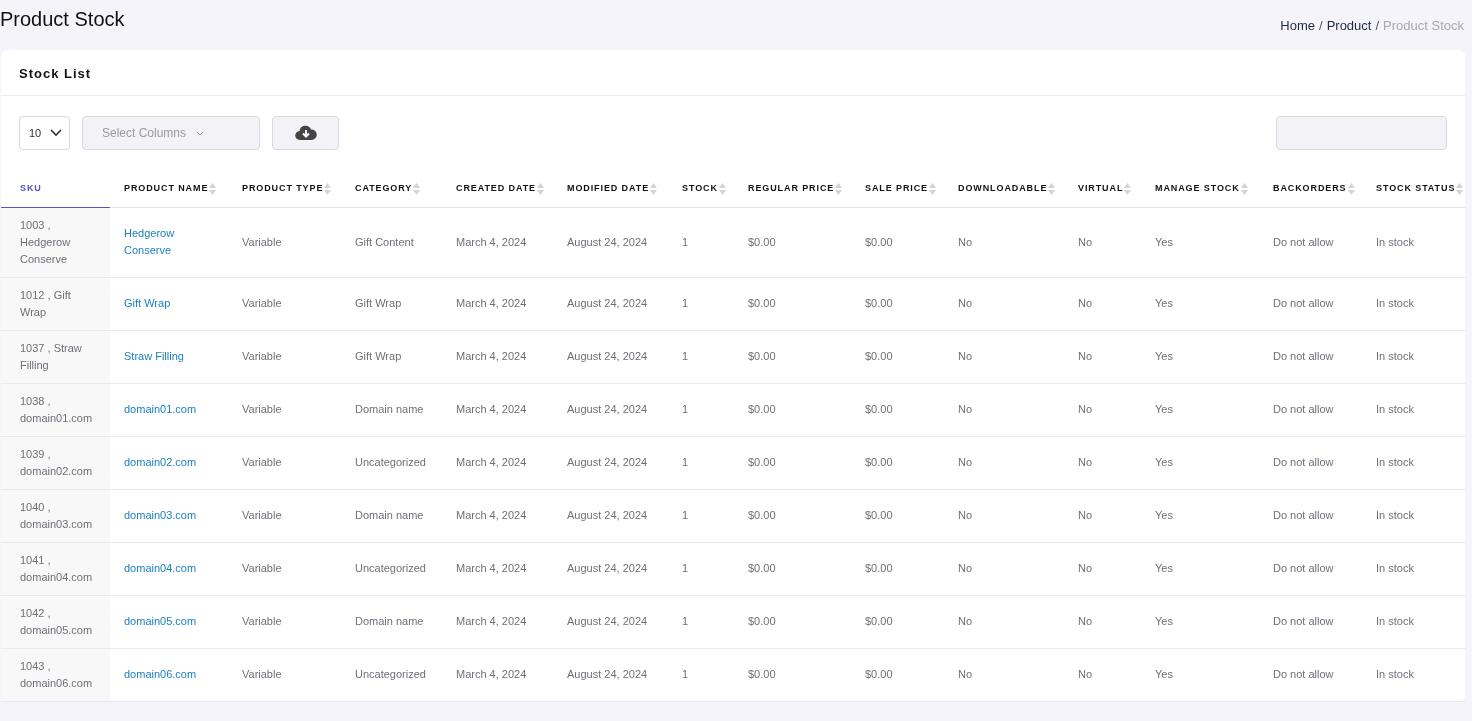 Image resolution: width=1472 pixels, height=721 pixels. What do you see at coordinates (391, 242) in the screenshot?
I see `table-cell: Gift Content` at bounding box center [391, 242].